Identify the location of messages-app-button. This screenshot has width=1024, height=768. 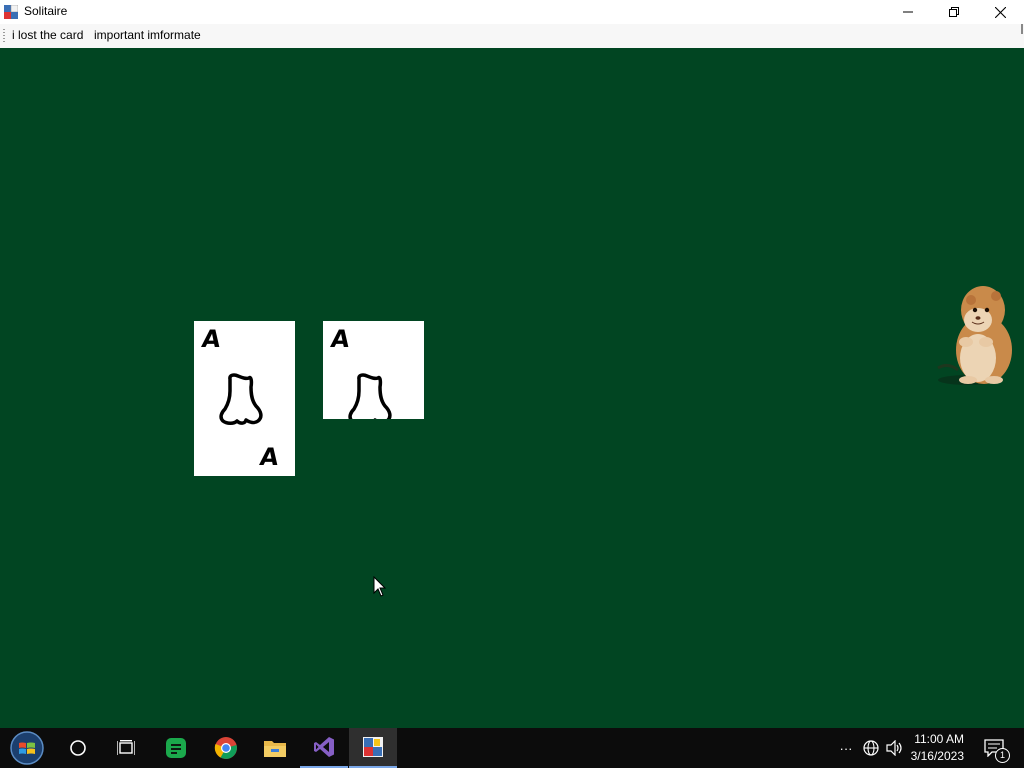
(176, 748).